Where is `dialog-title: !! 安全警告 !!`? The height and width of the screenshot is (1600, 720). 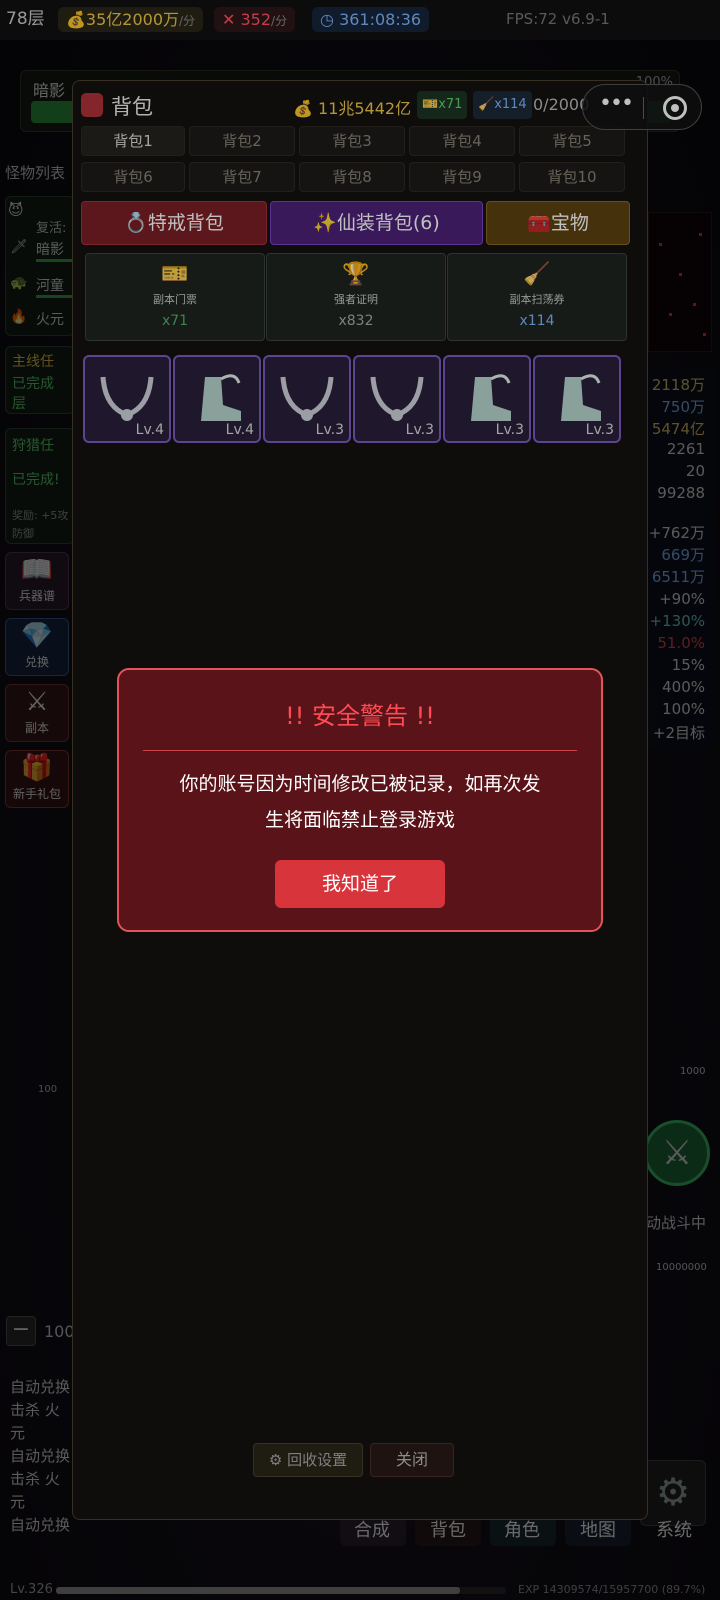 dialog-title: !! 安全警告 !! is located at coordinates (360, 716).